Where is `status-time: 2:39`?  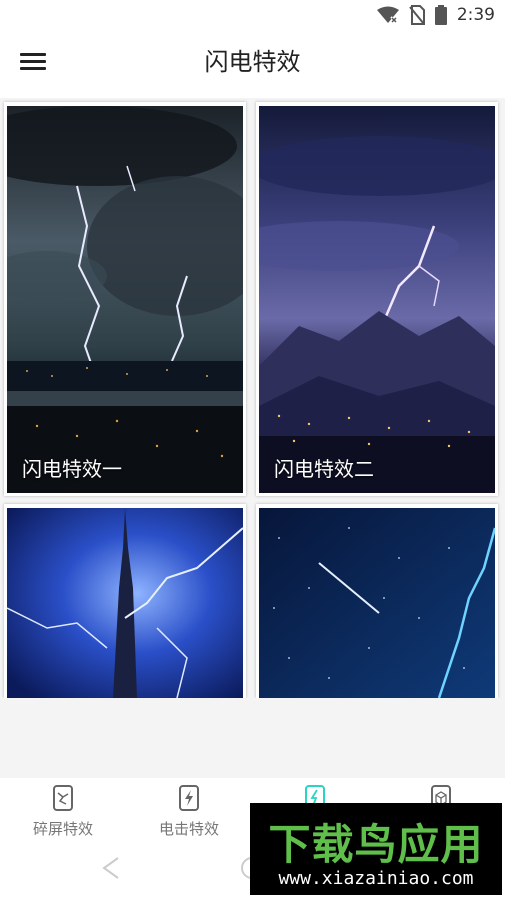
status-time: 2:39 is located at coordinates (475, 15).